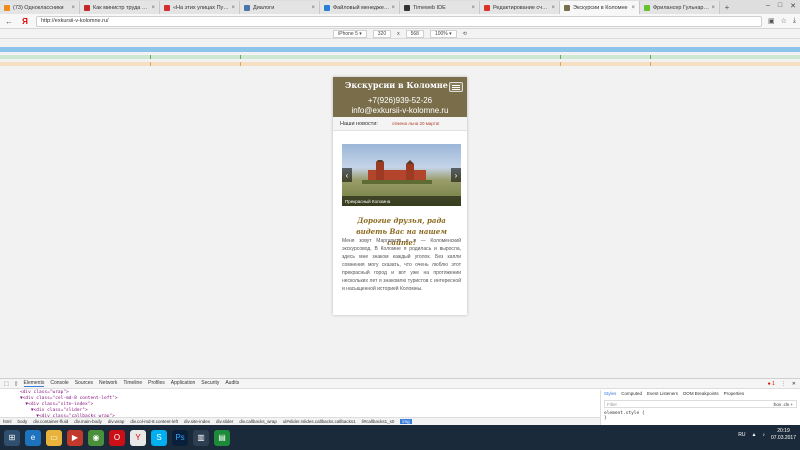 Image resolution: width=800 pixels, height=450 pixels. What do you see at coordinates (210, 383) in the screenshot?
I see `devtools-tab: Security` at bounding box center [210, 383].